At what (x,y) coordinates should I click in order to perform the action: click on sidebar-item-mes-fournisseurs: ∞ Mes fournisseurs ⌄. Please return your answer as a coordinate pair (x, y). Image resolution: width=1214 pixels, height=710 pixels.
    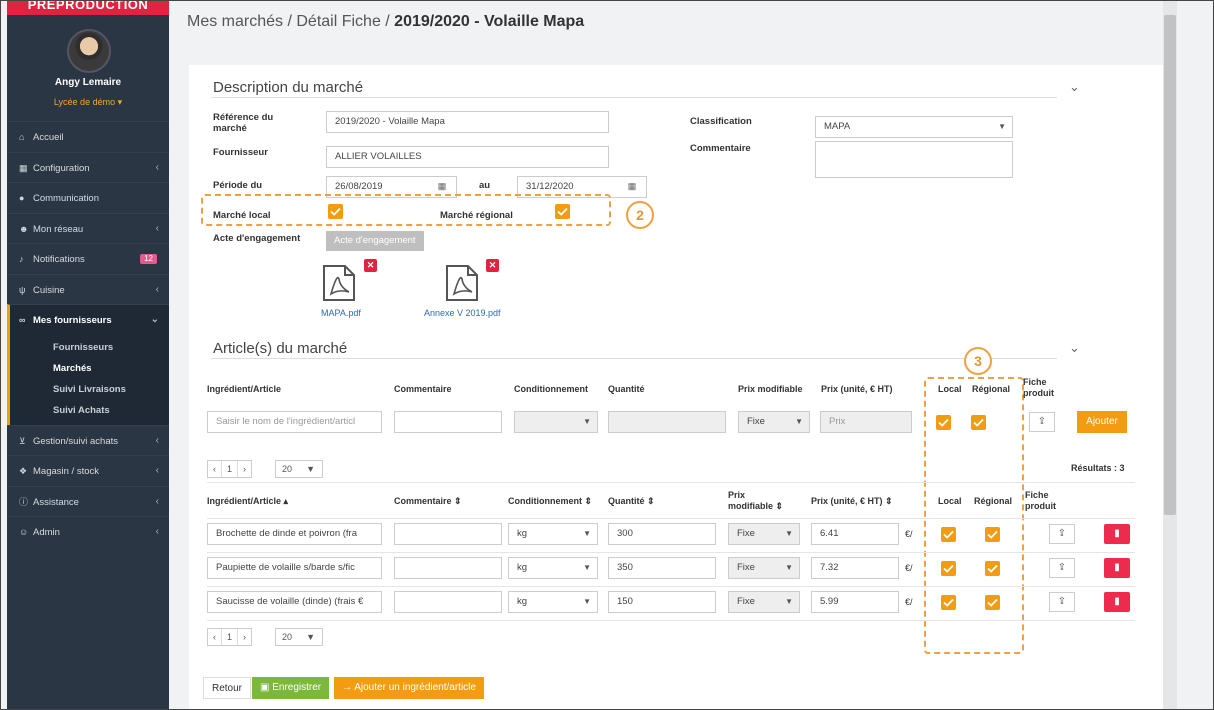
    Looking at the image, I should click on (88, 319).